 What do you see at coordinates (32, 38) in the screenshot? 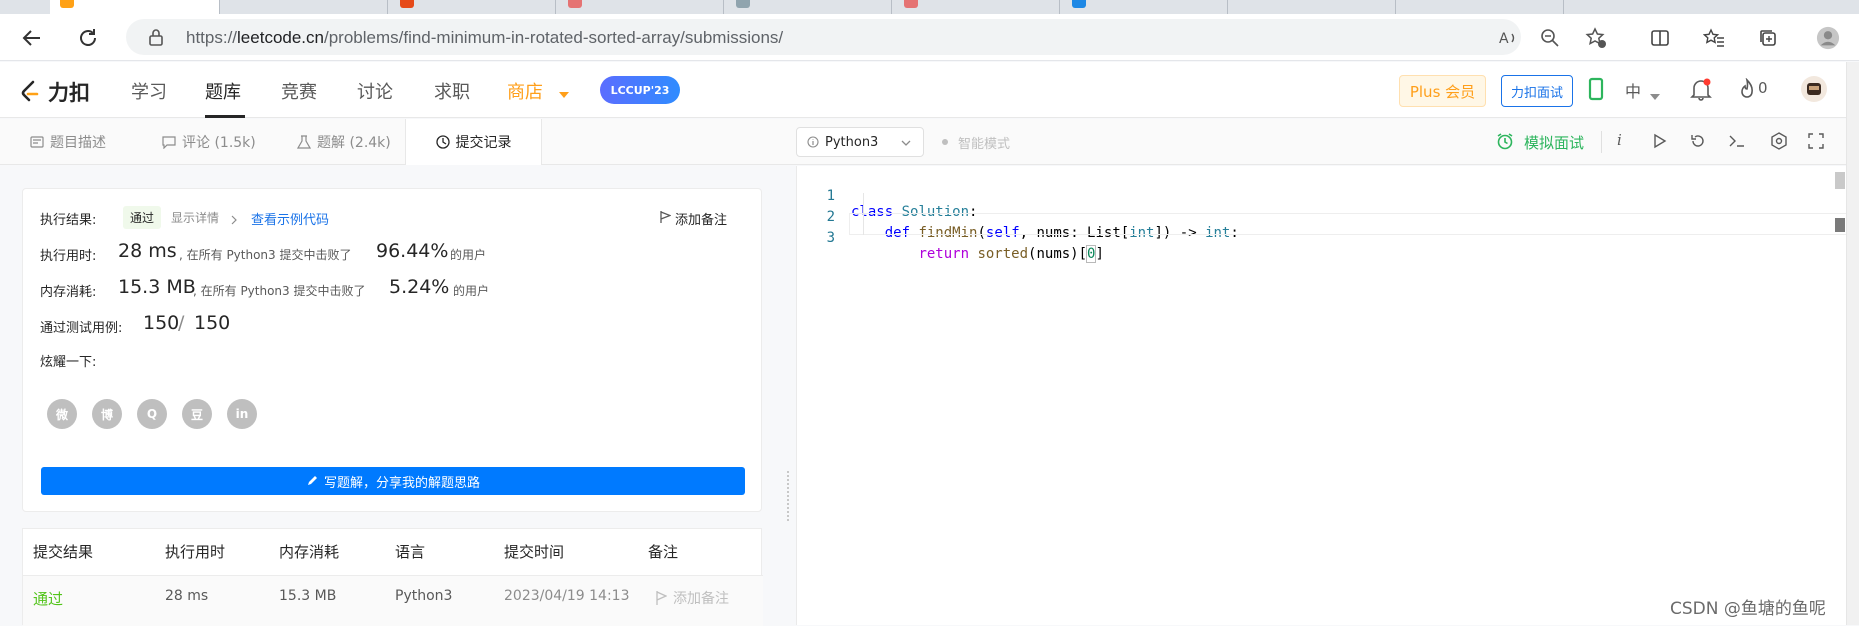
I see `back-icon` at bounding box center [32, 38].